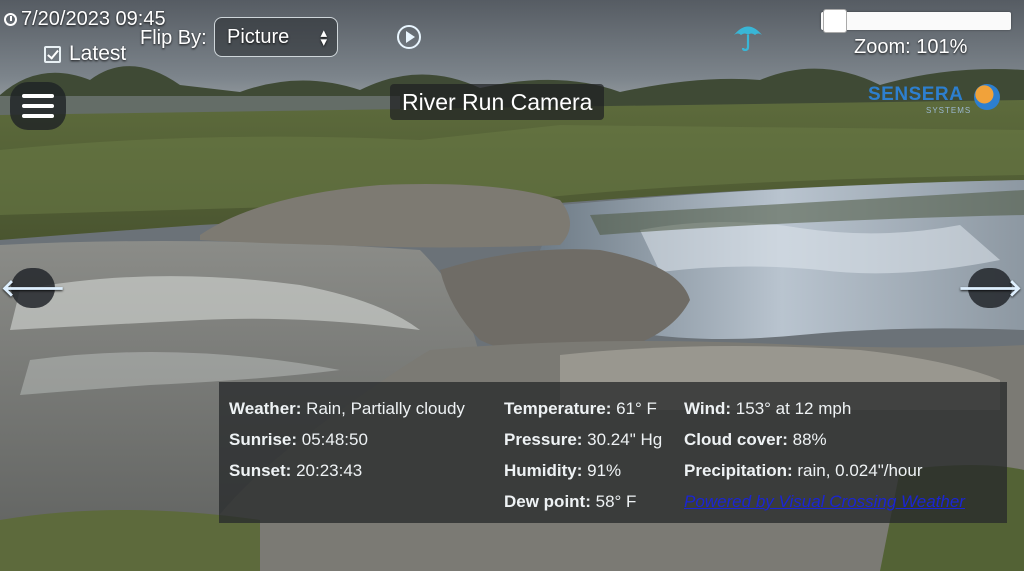 This screenshot has height=571, width=1024. I want to click on next-image-button: 🡒, so click(990, 288).